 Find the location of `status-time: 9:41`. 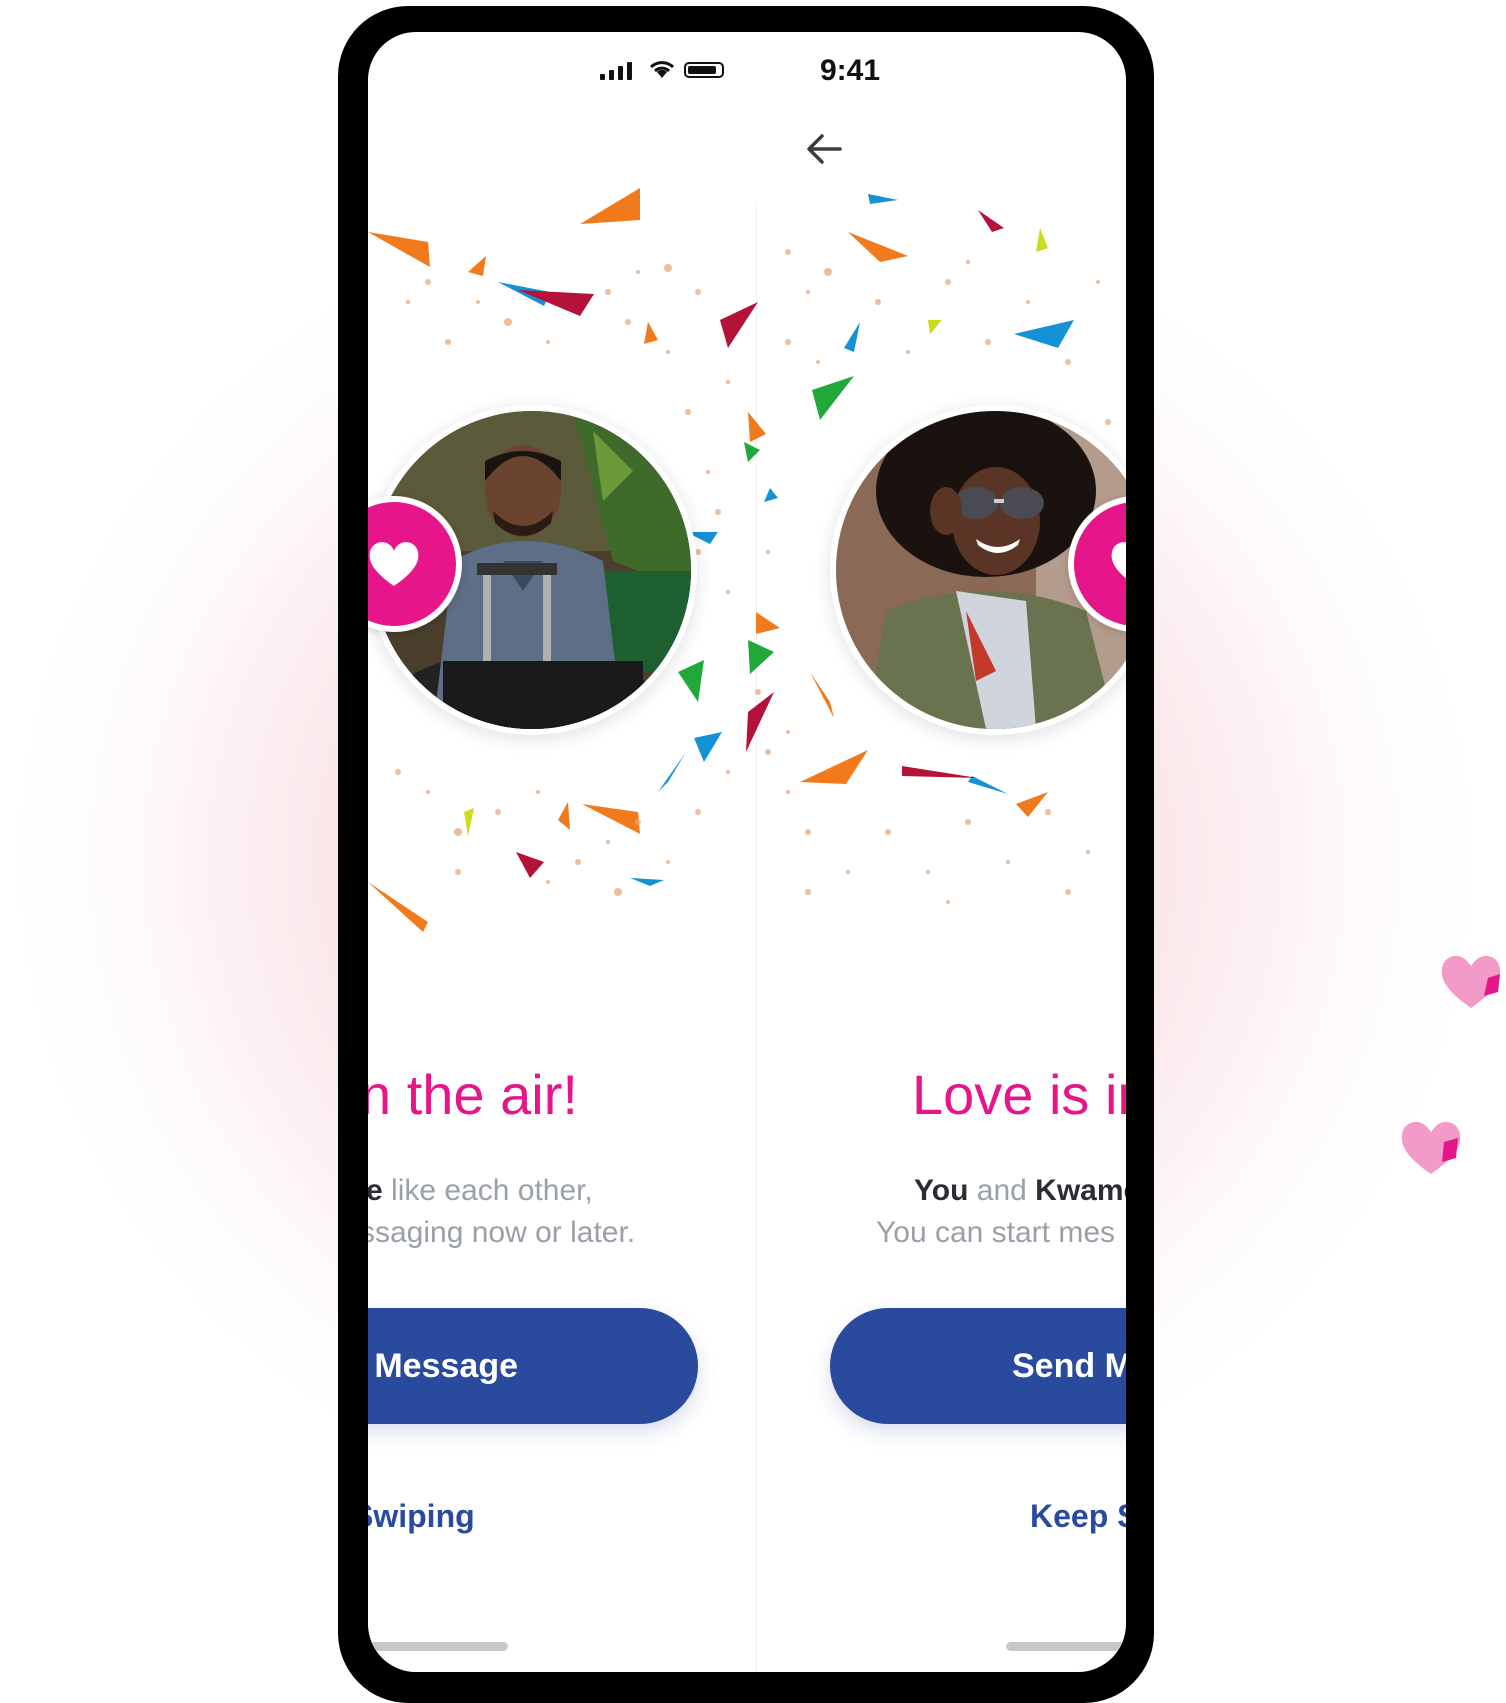

status-time: 9:41 is located at coordinates (850, 70).